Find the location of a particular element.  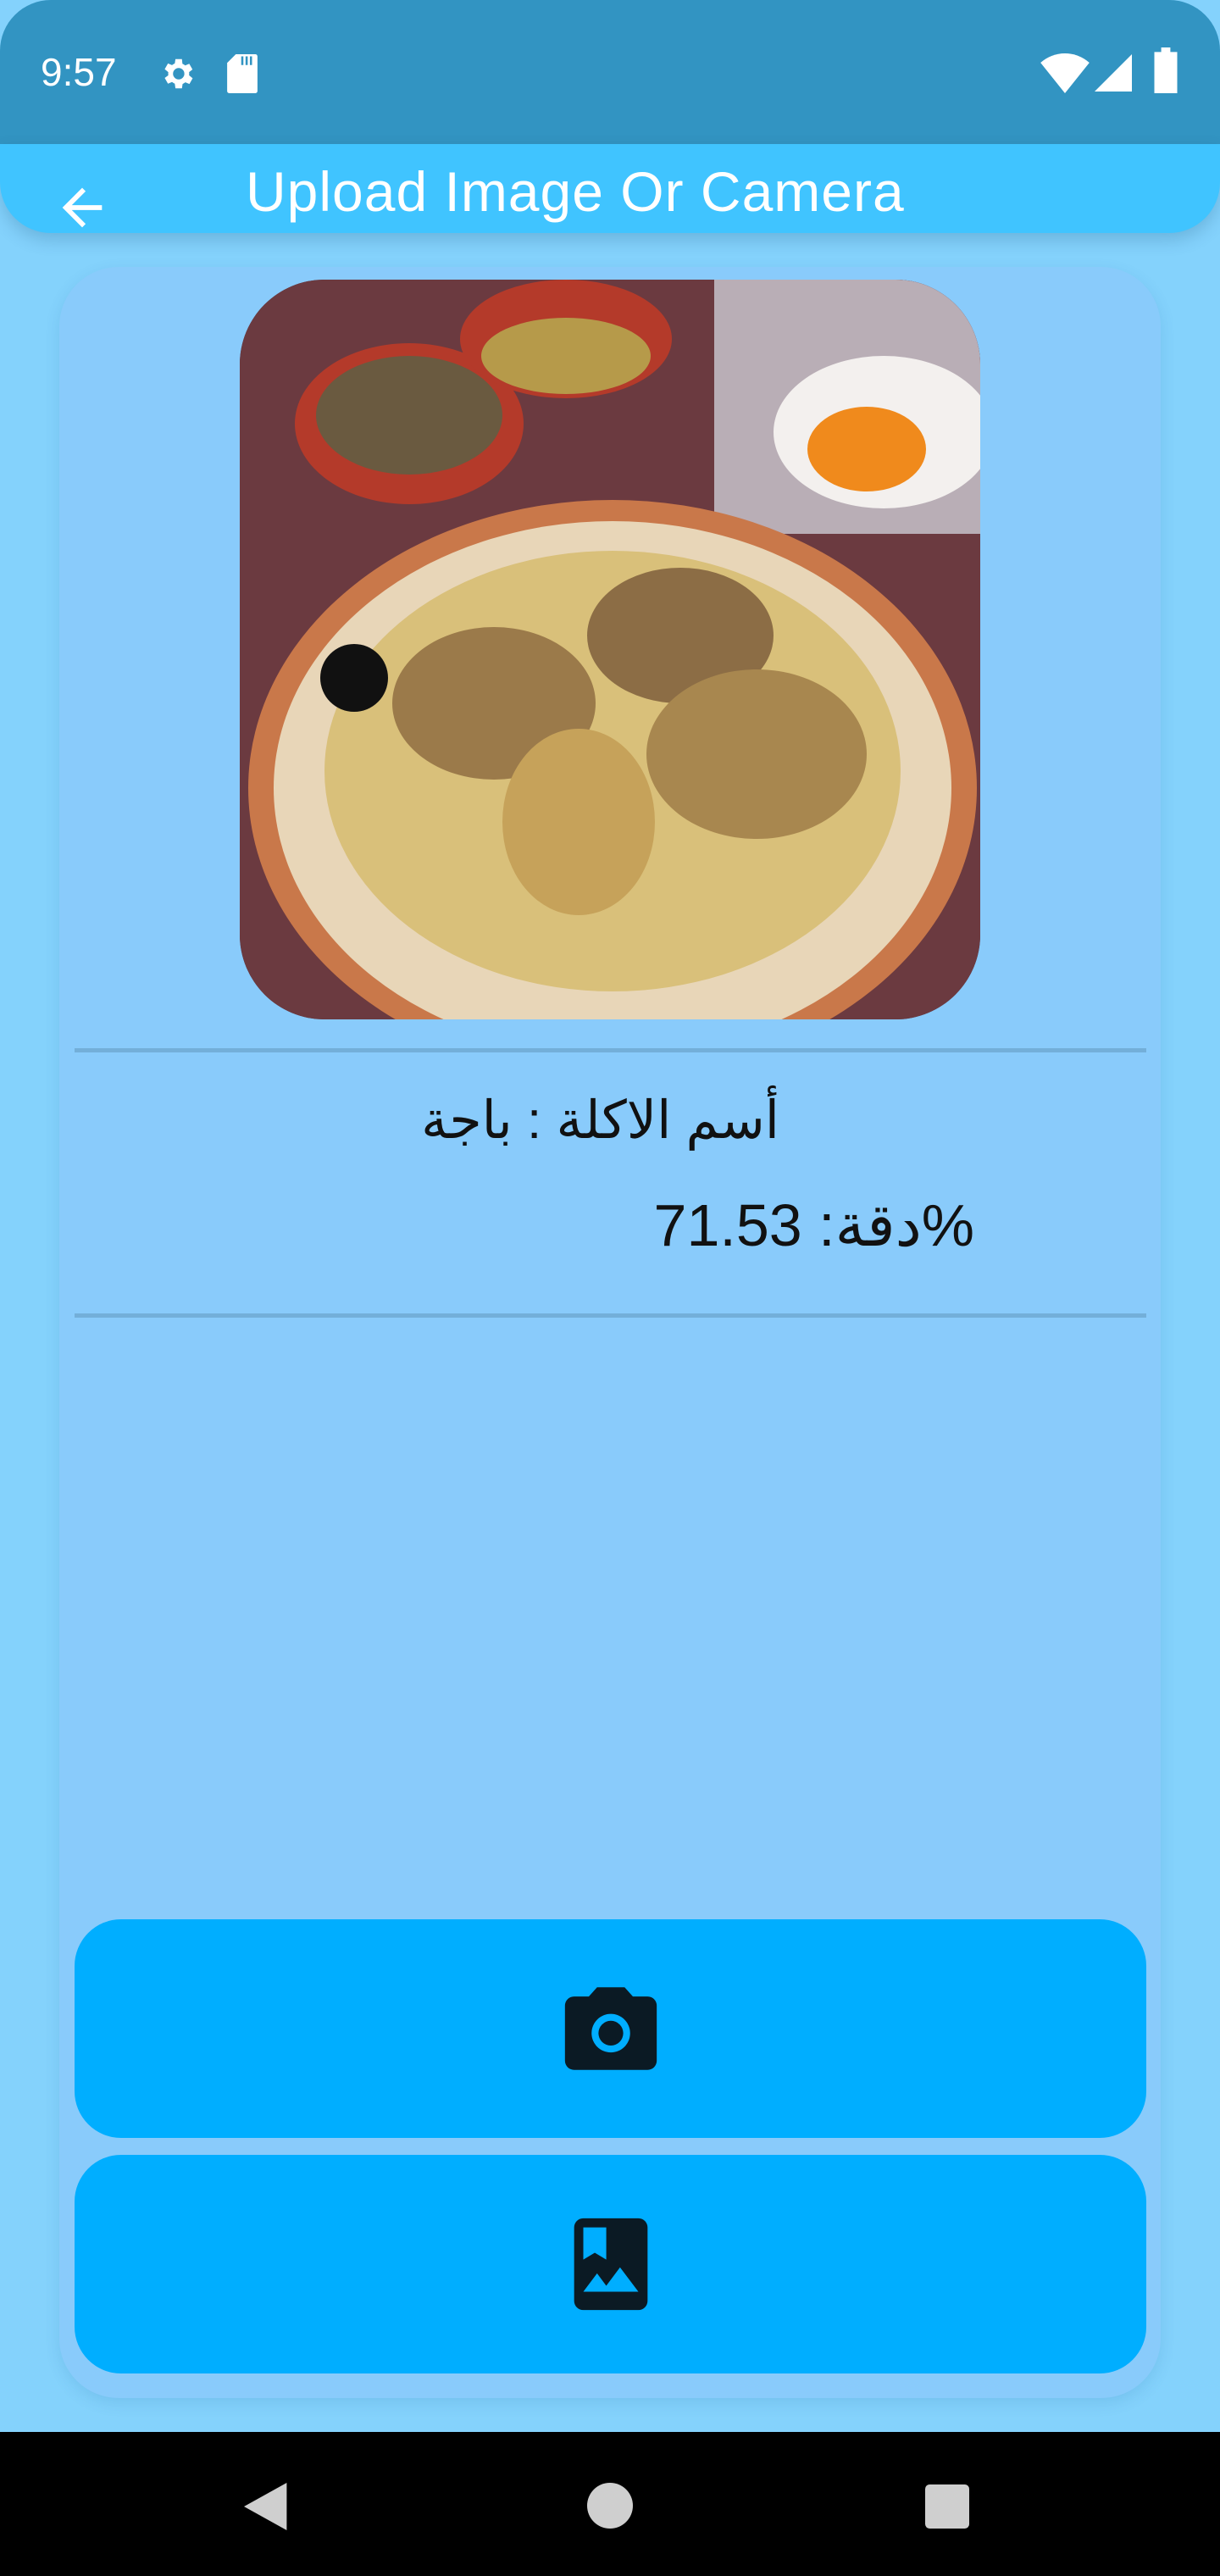

accuracy-text: %دقة: 71.53 is located at coordinates (813, 1225).